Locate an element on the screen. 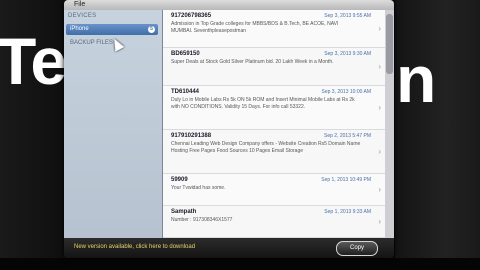 This screenshot has height=270, width=480. copy-button: Copy is located at coordinates (357, 248).